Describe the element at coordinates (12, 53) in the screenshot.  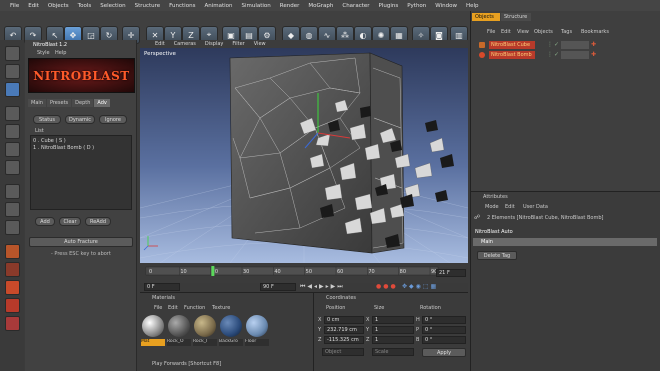
I see `model-mode-icon` at that location.